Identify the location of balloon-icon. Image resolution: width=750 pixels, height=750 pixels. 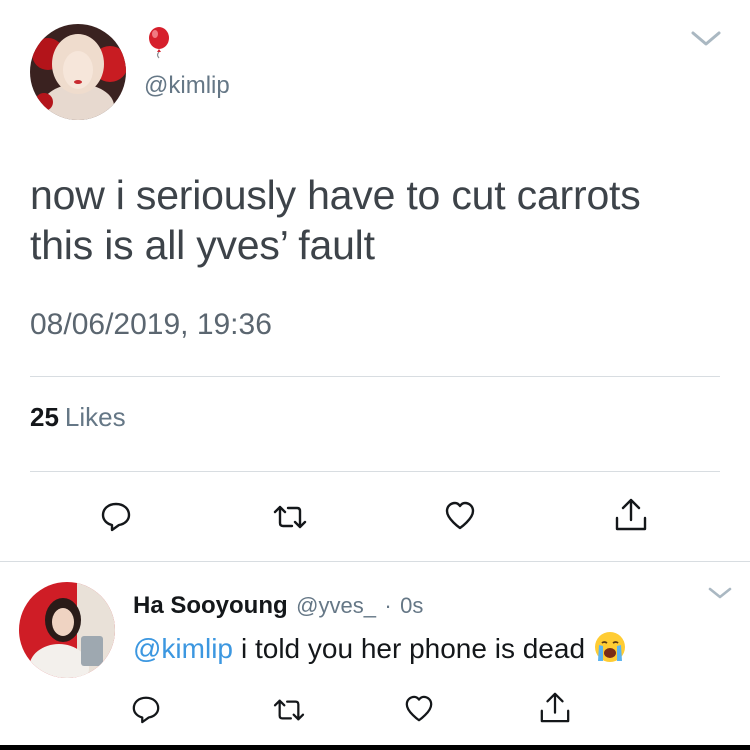
(159, 46).